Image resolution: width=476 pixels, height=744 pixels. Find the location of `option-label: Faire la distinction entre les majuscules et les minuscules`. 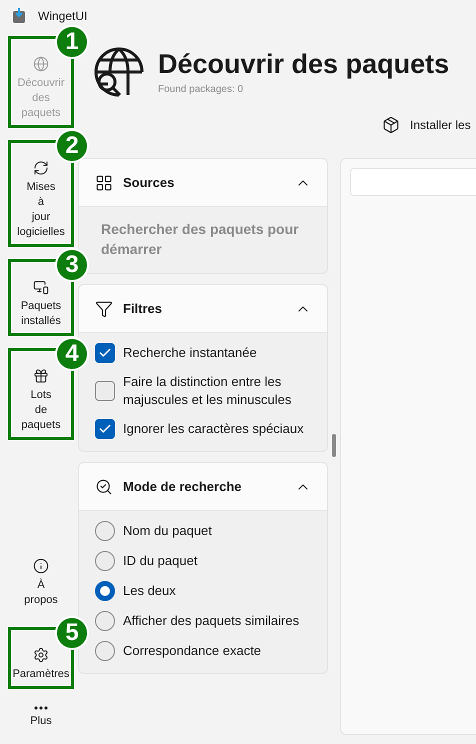

option-label: Faire la distinction entre les majuscules et les minuscules is located at coordinates (207, 391).